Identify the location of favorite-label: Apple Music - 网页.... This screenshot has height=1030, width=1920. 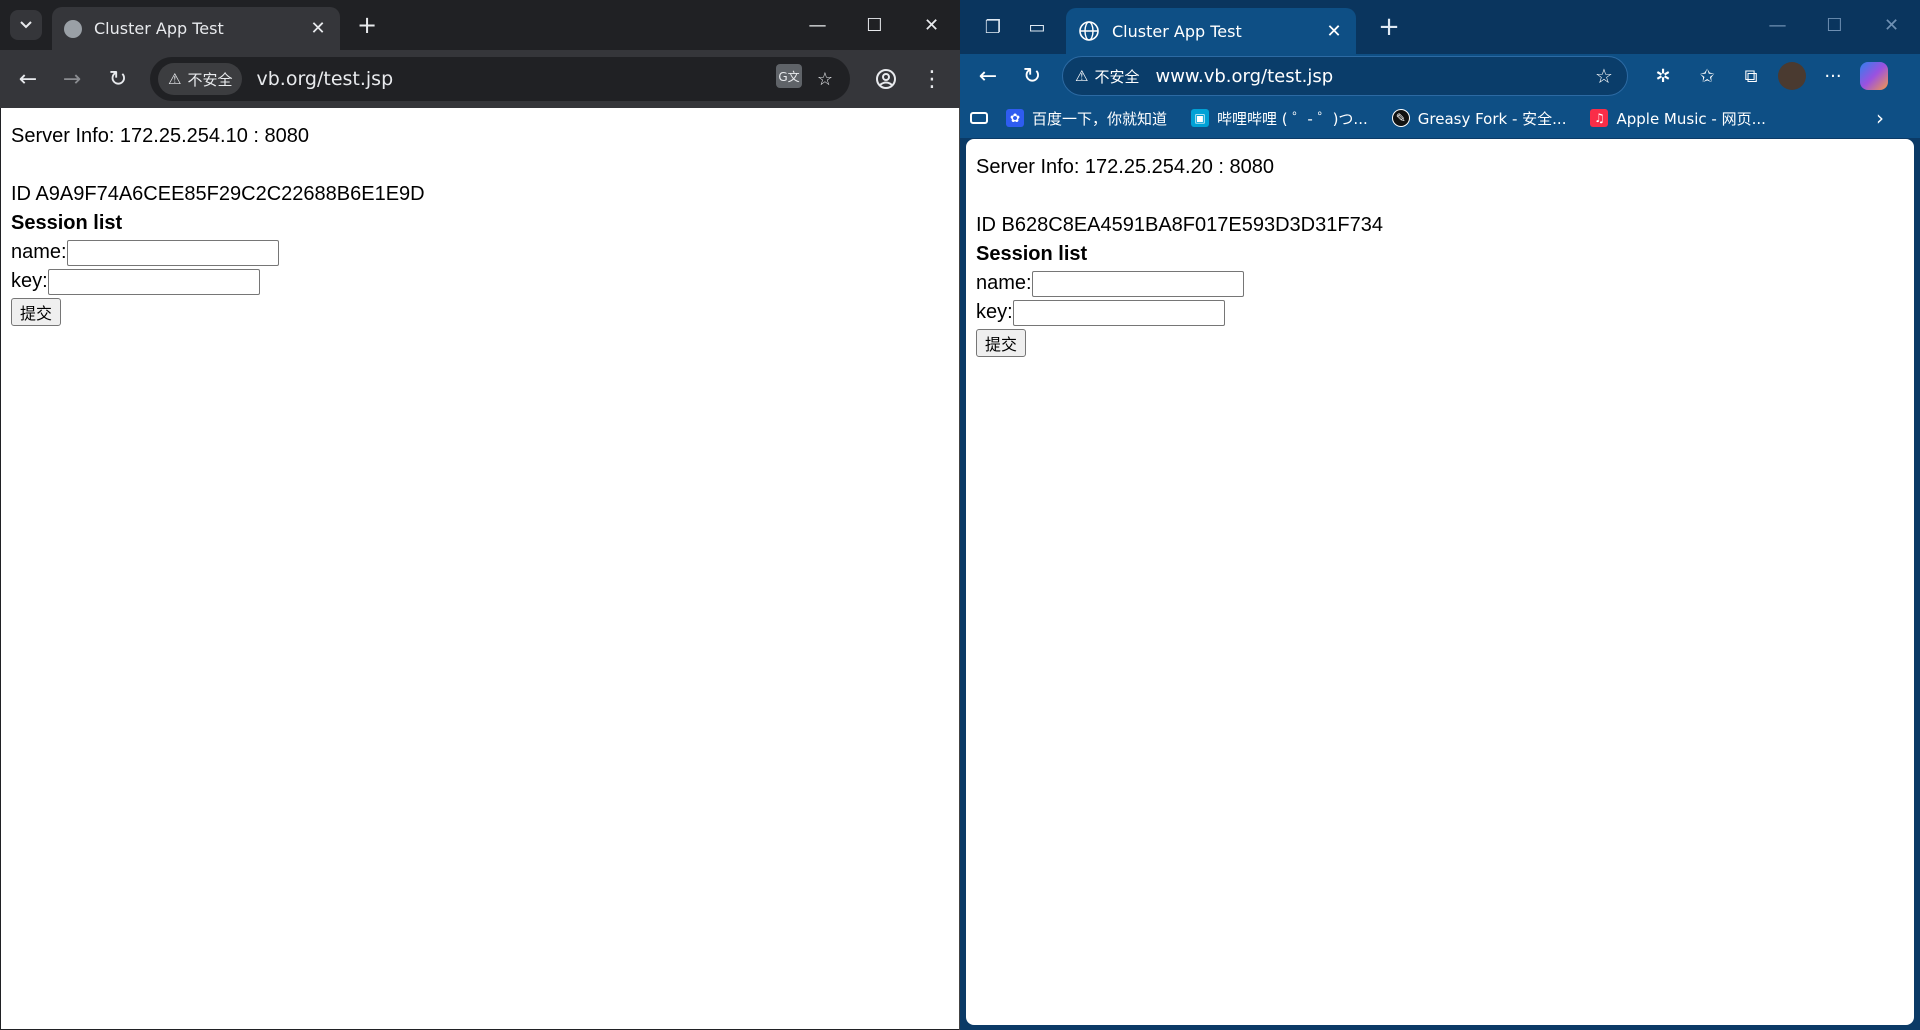
(1691, 118).